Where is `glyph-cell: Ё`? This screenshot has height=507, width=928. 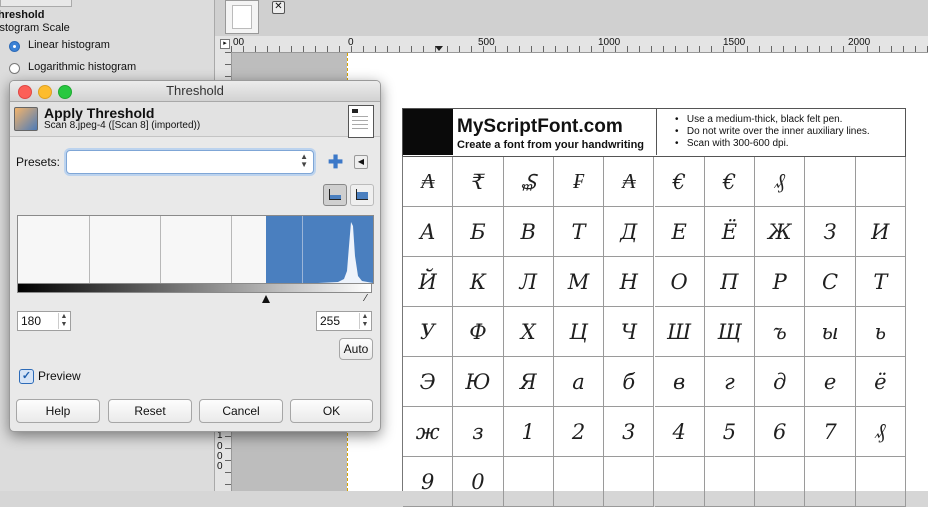 glyph-cell: Ё is located at coordinates (730, 232).